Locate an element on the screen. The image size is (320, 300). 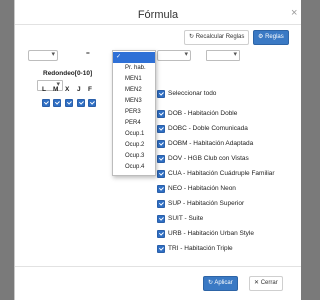
day-label-f: F is located at coordinates (90, 89).